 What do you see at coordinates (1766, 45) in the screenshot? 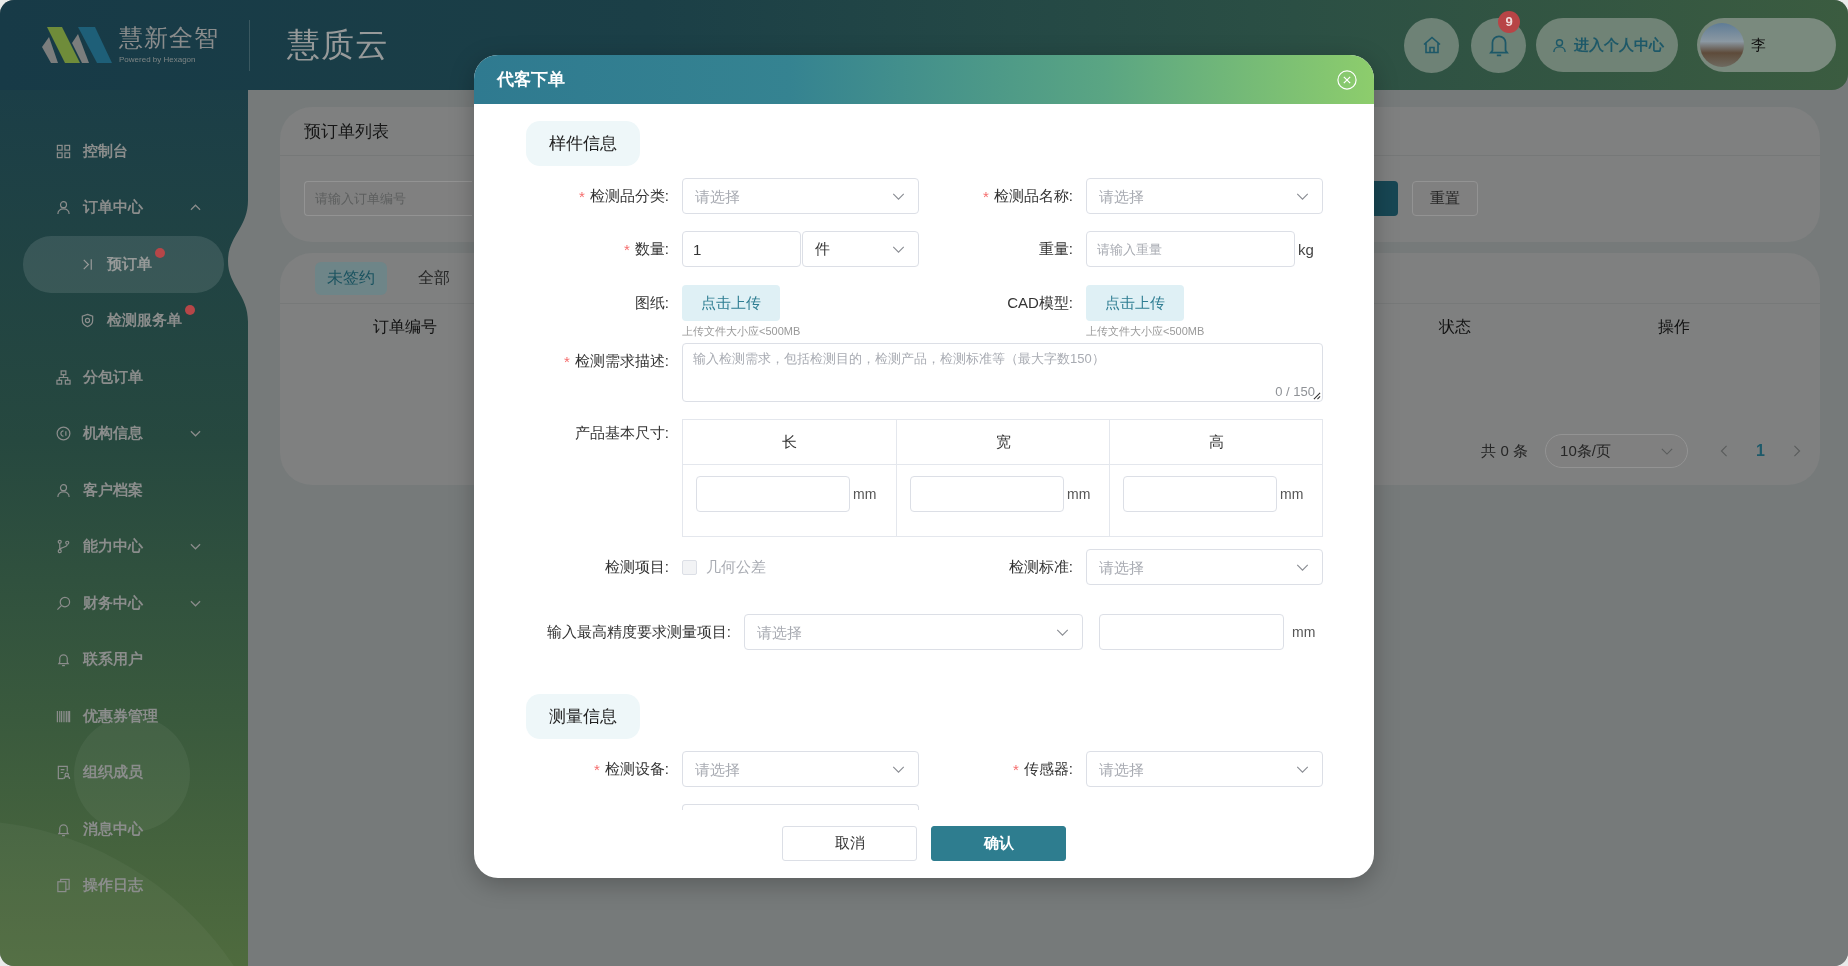
I see `user-menu-button: 李` at bounding box center [1766, 45].